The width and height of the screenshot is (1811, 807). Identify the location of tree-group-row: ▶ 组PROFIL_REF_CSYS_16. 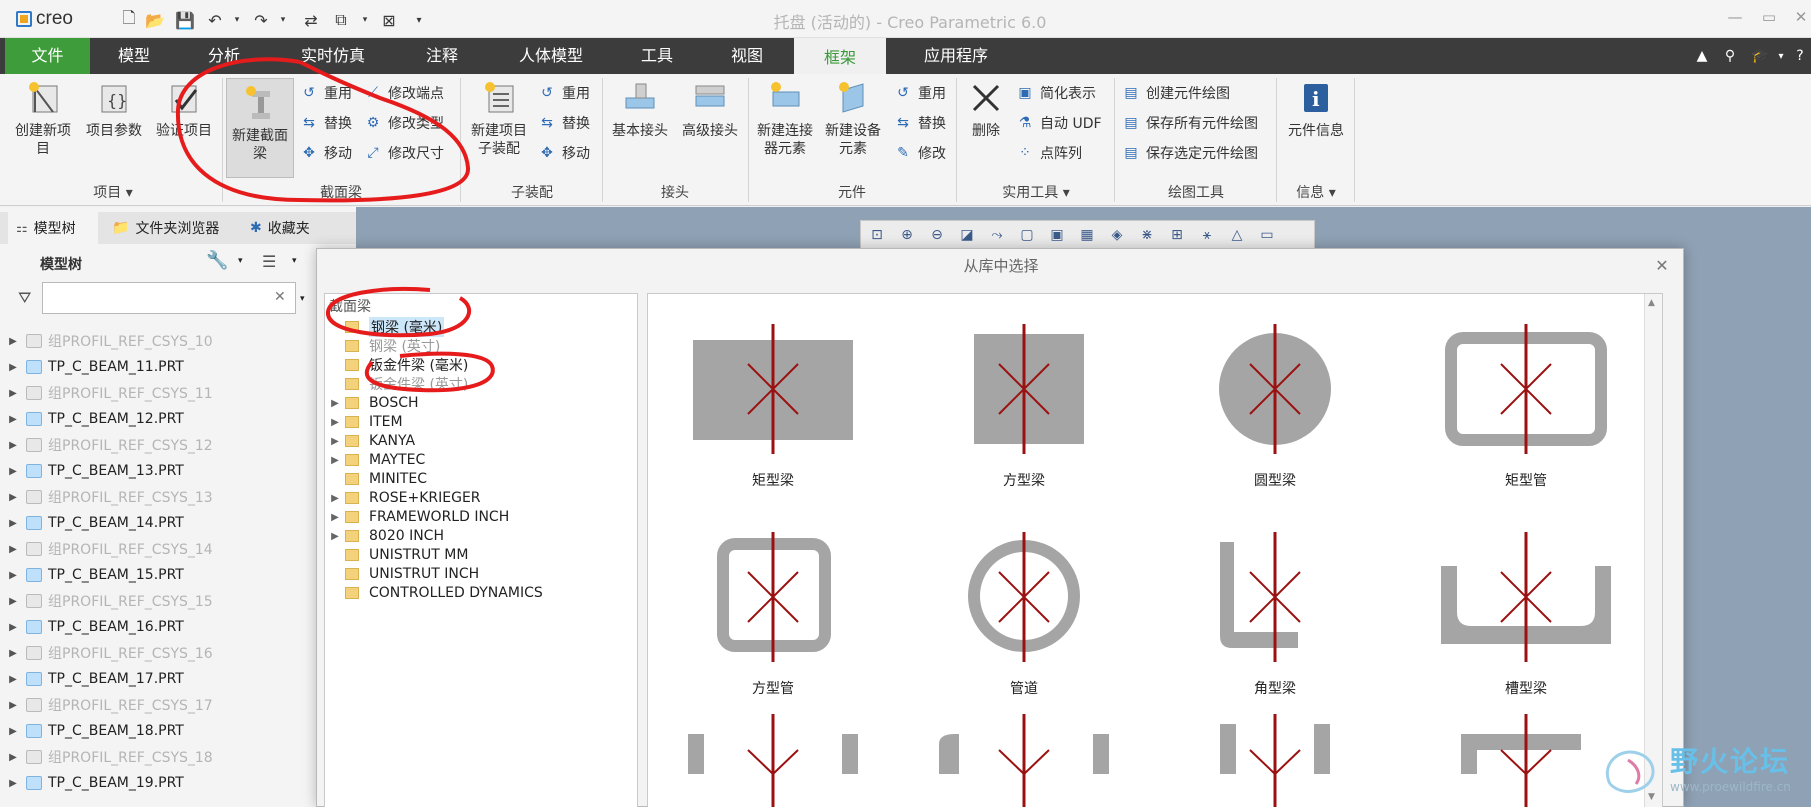
(160, 653).